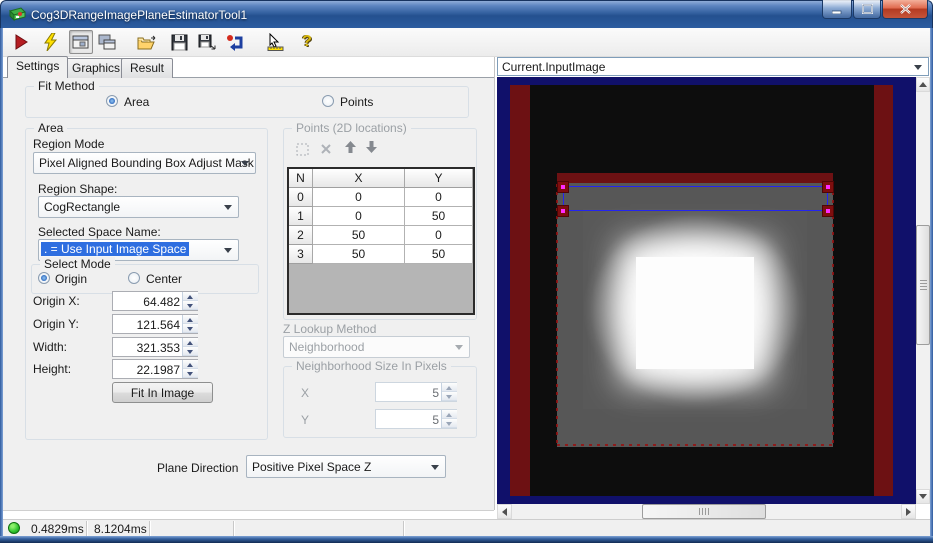  What do you see at coordinates (144, 163) in the screenshot?
I see `region-mode-select: Pixel Aligned Bounding Box Adjust Mask` at bounding box center [144, 163].